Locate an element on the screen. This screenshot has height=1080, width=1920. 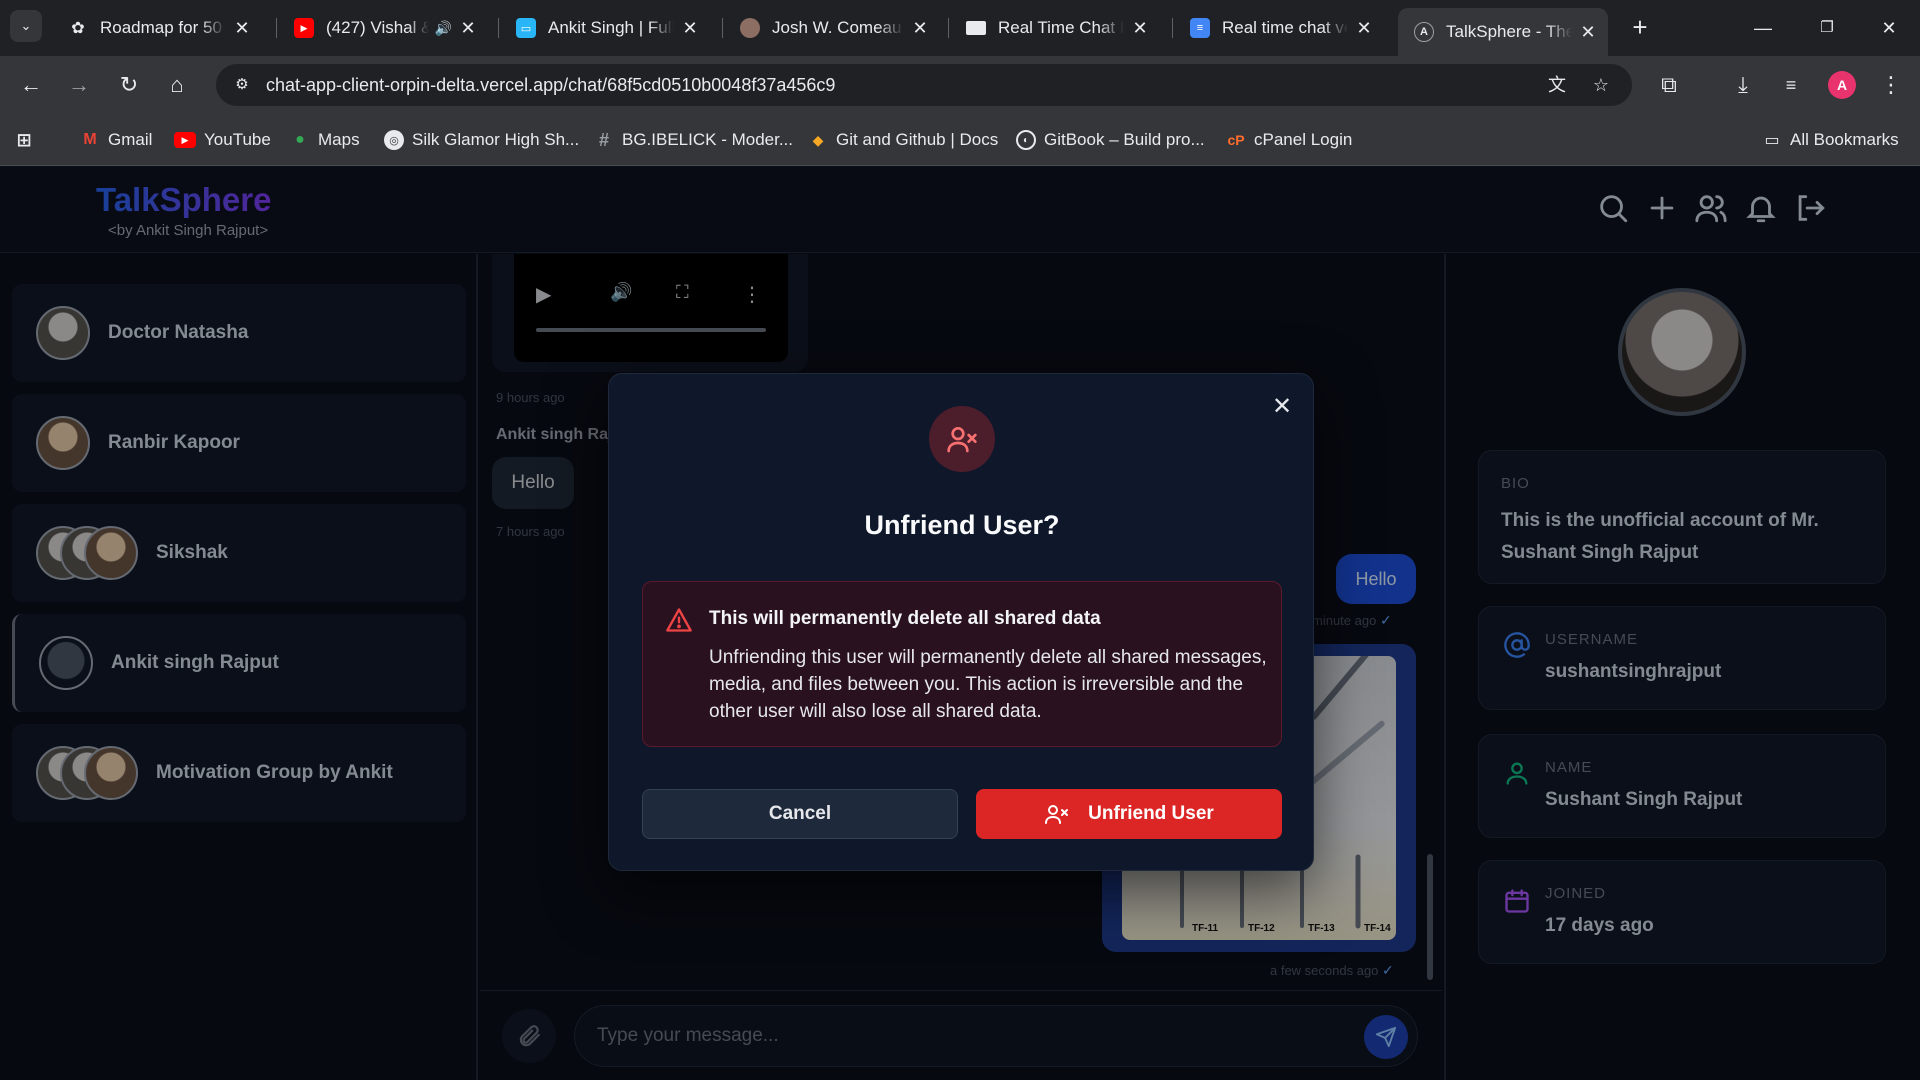
menu-icon: ⋮ is located at coordinates (1891, 85).